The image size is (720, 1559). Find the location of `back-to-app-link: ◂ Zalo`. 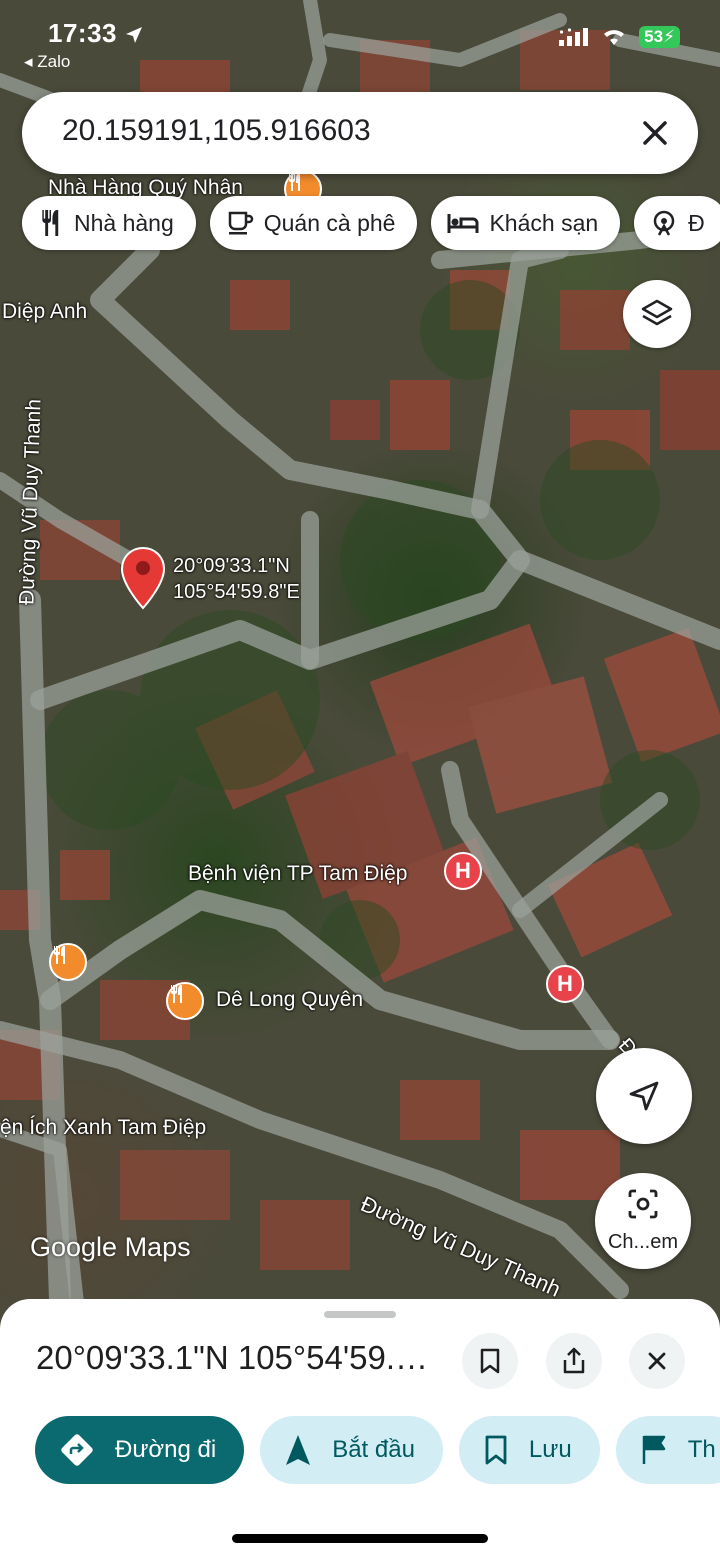

back-to-app-link: ◂ Zalo is located at coordinates (47, 62).